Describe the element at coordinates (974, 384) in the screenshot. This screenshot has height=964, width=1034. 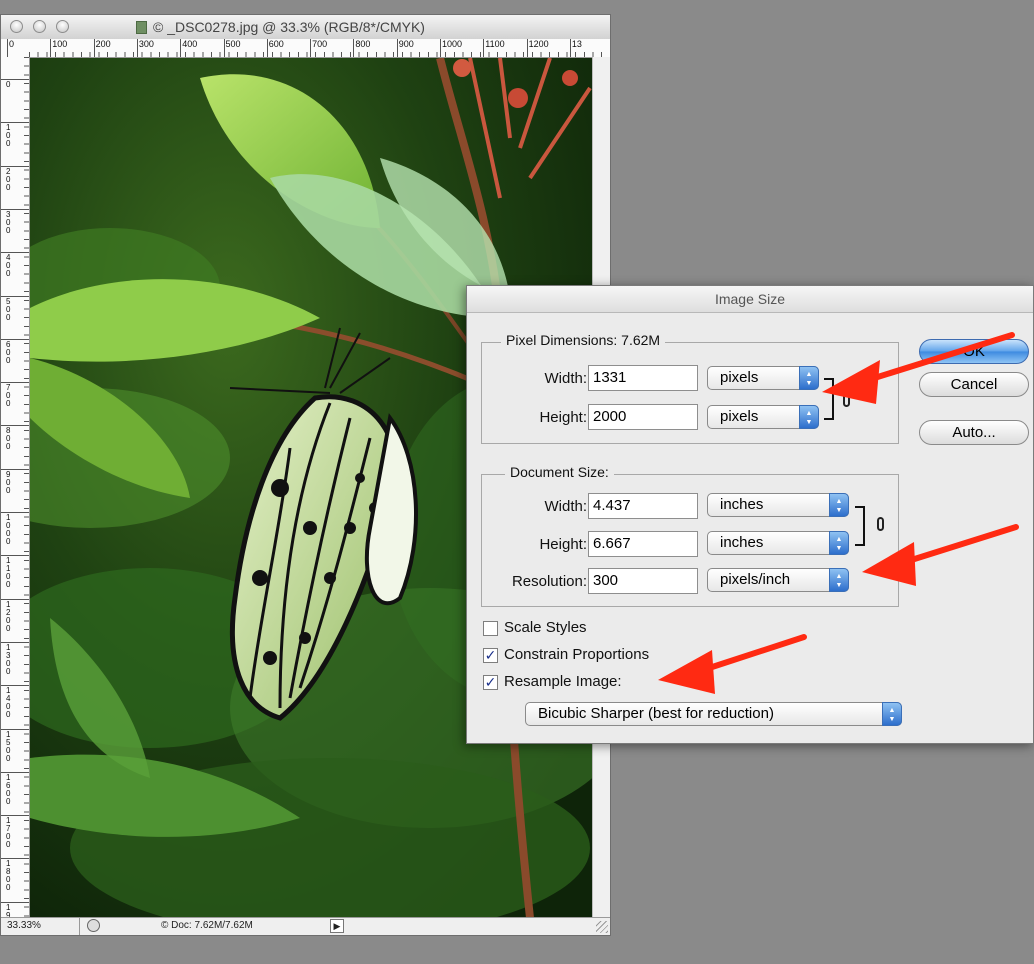
I see `cancel-button: Cancel` at that location.